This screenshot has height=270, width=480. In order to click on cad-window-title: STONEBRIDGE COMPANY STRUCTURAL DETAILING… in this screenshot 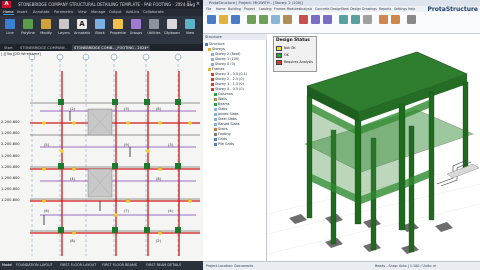, I will do `click(107, 4)`.